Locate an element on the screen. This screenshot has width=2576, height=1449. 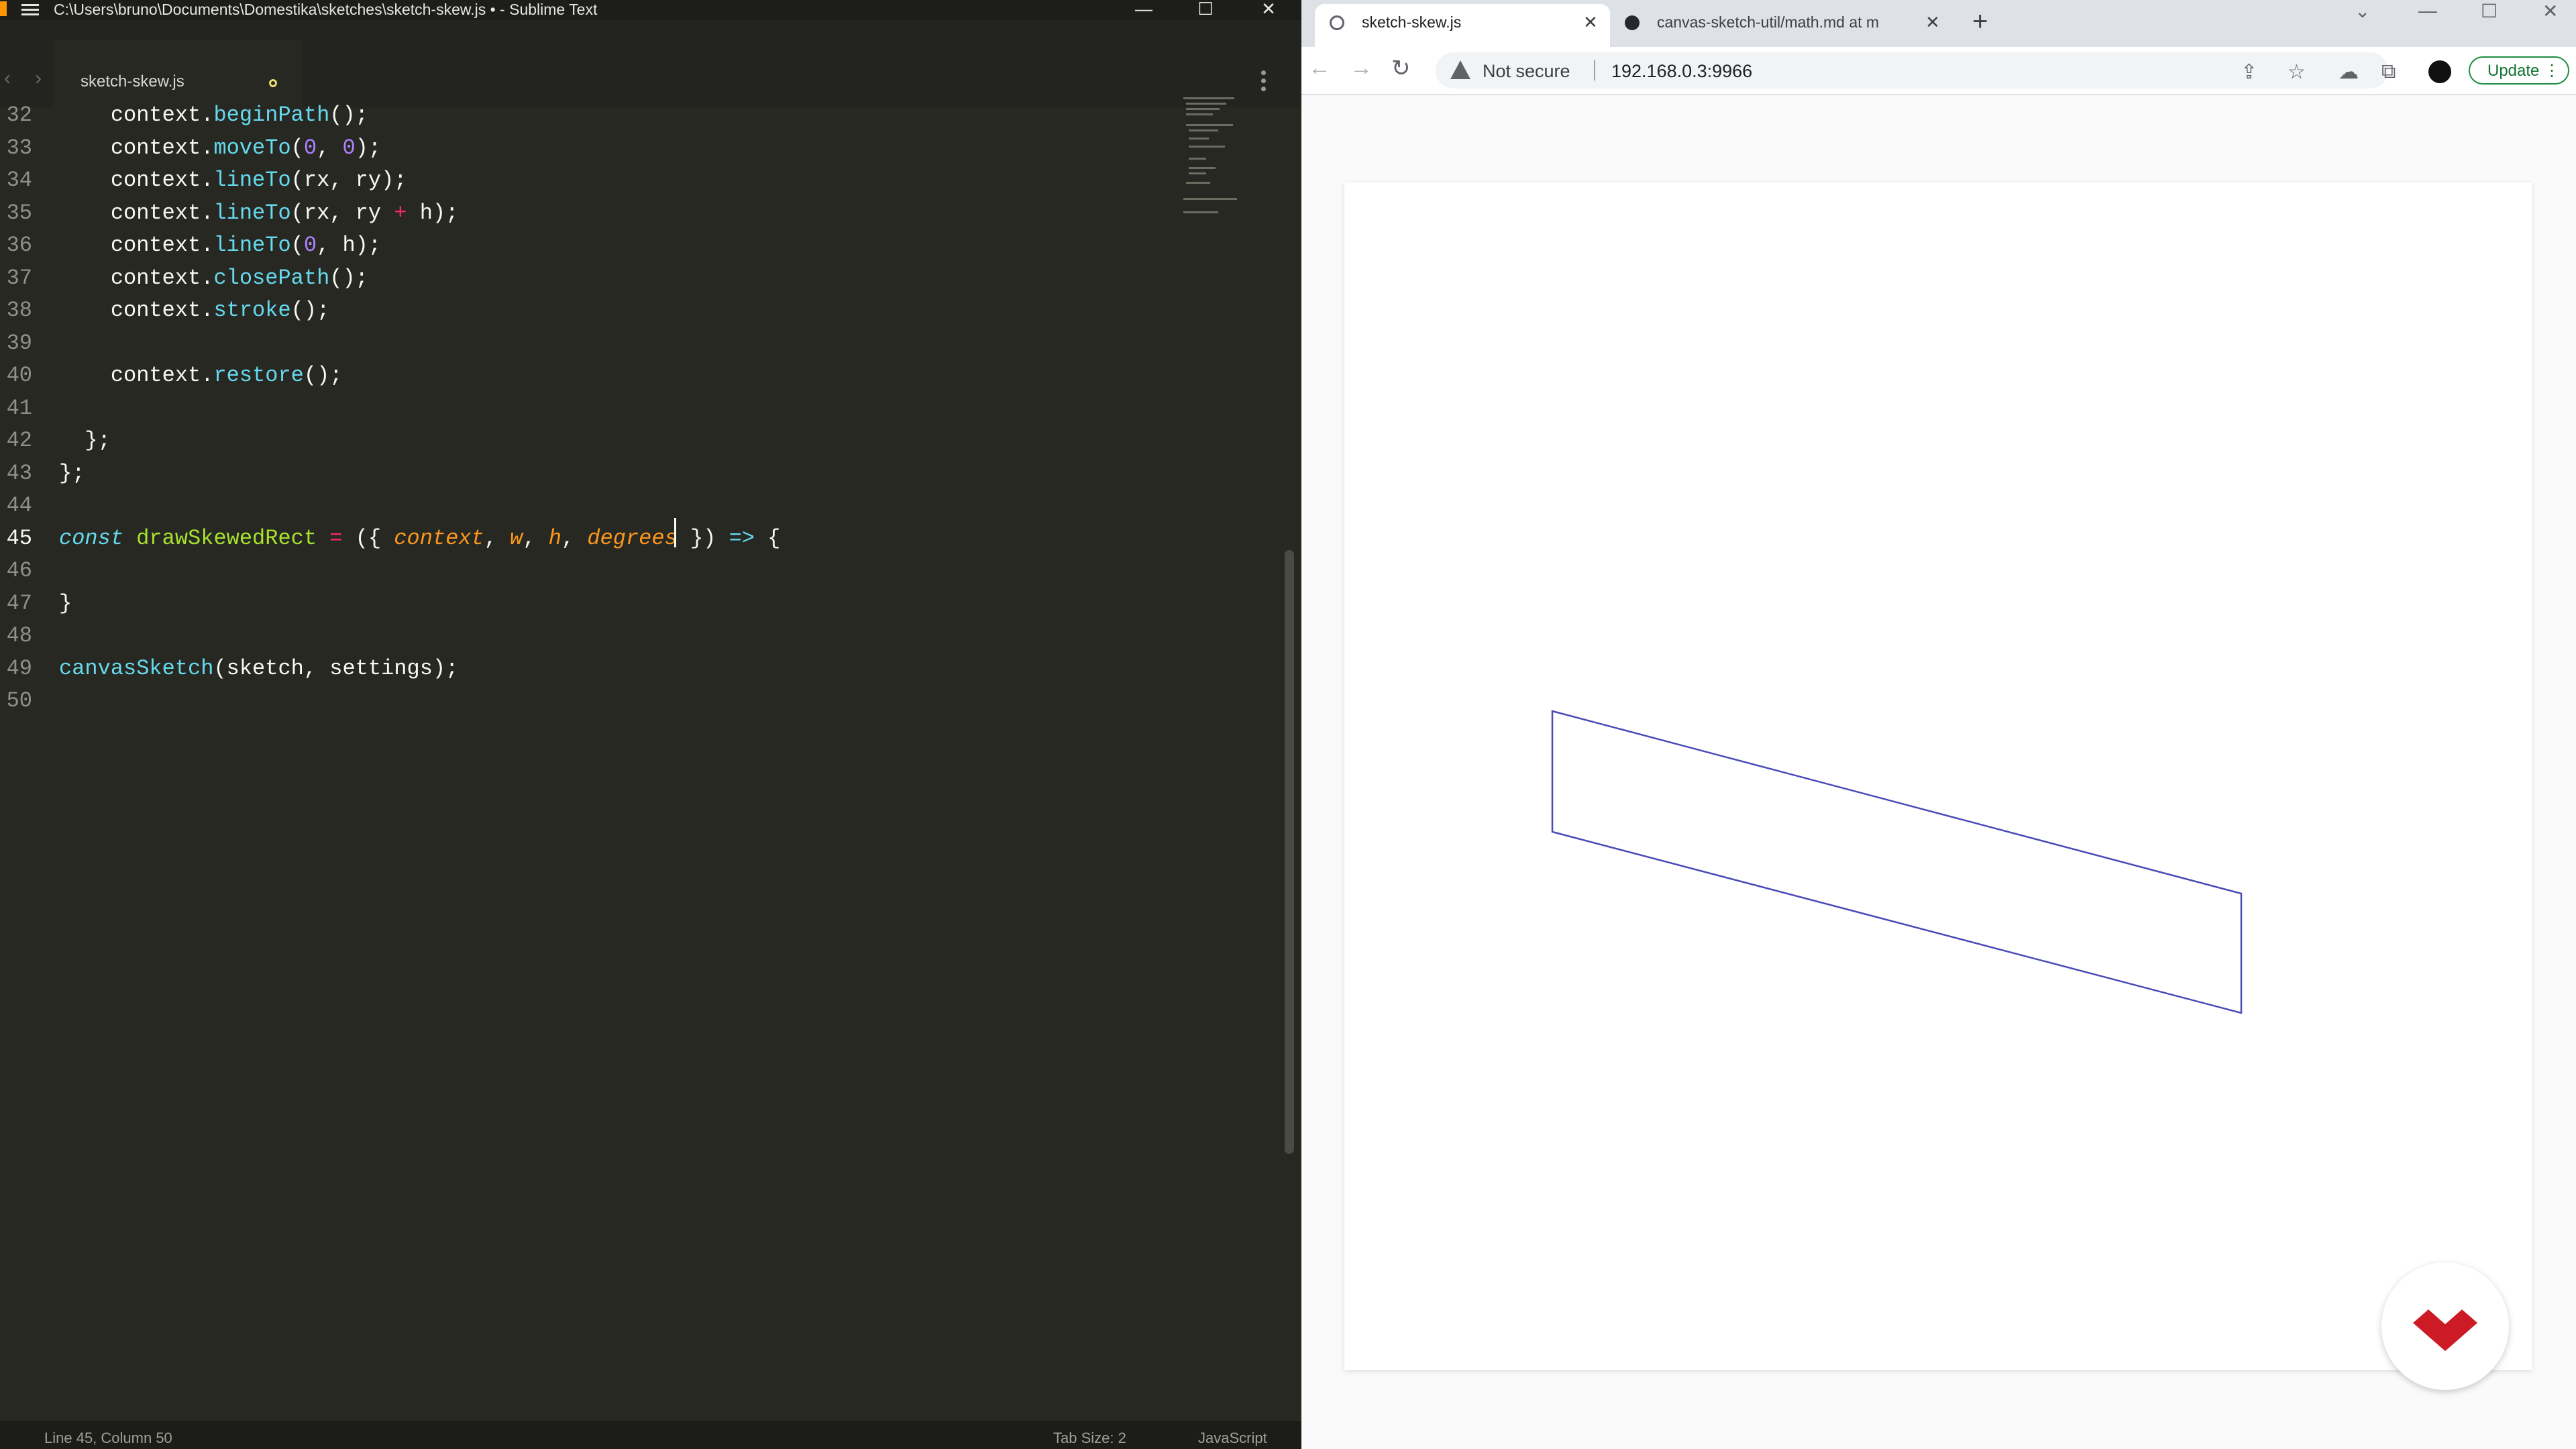
code-token: (rx, ry is located at coordinates (342, 212).